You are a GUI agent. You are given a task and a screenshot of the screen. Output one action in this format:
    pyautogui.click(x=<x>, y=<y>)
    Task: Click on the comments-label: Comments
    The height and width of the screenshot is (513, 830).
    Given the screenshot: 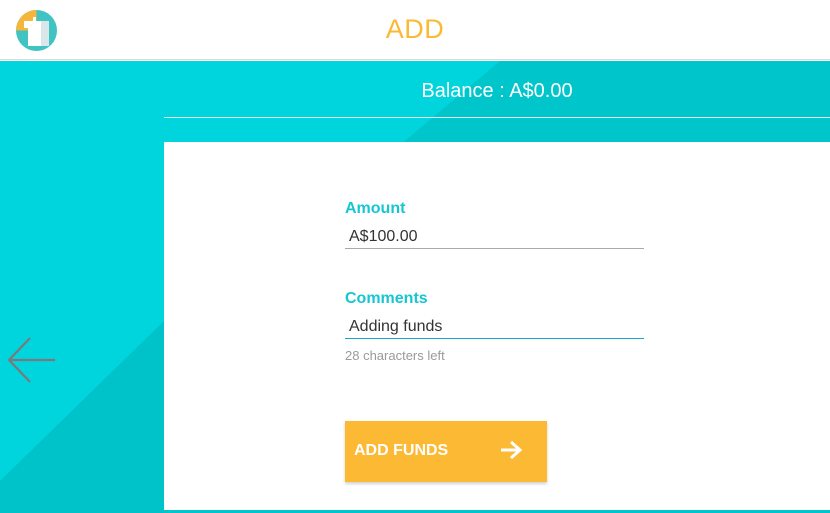 What is the action you would take?
    pyautogui.click(x=386, y=298)
    